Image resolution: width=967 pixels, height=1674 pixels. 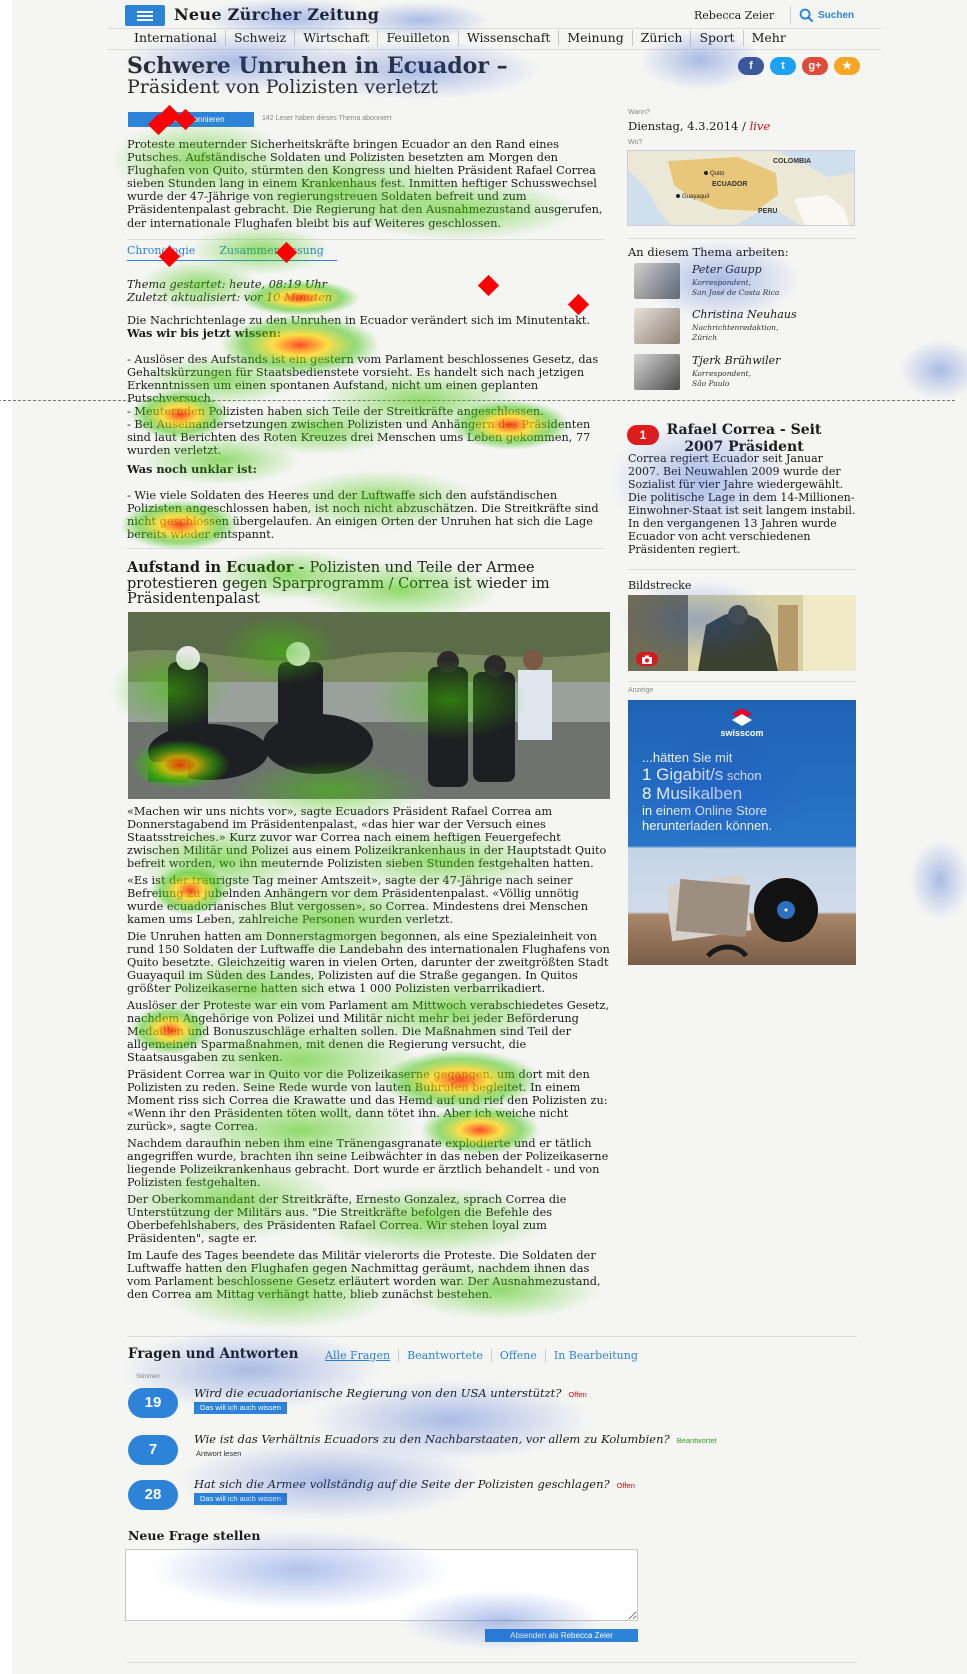 What do you see at coordinates (145, 15) in the screenshot?
I see `menu-button` at bounding box center [145, 15].